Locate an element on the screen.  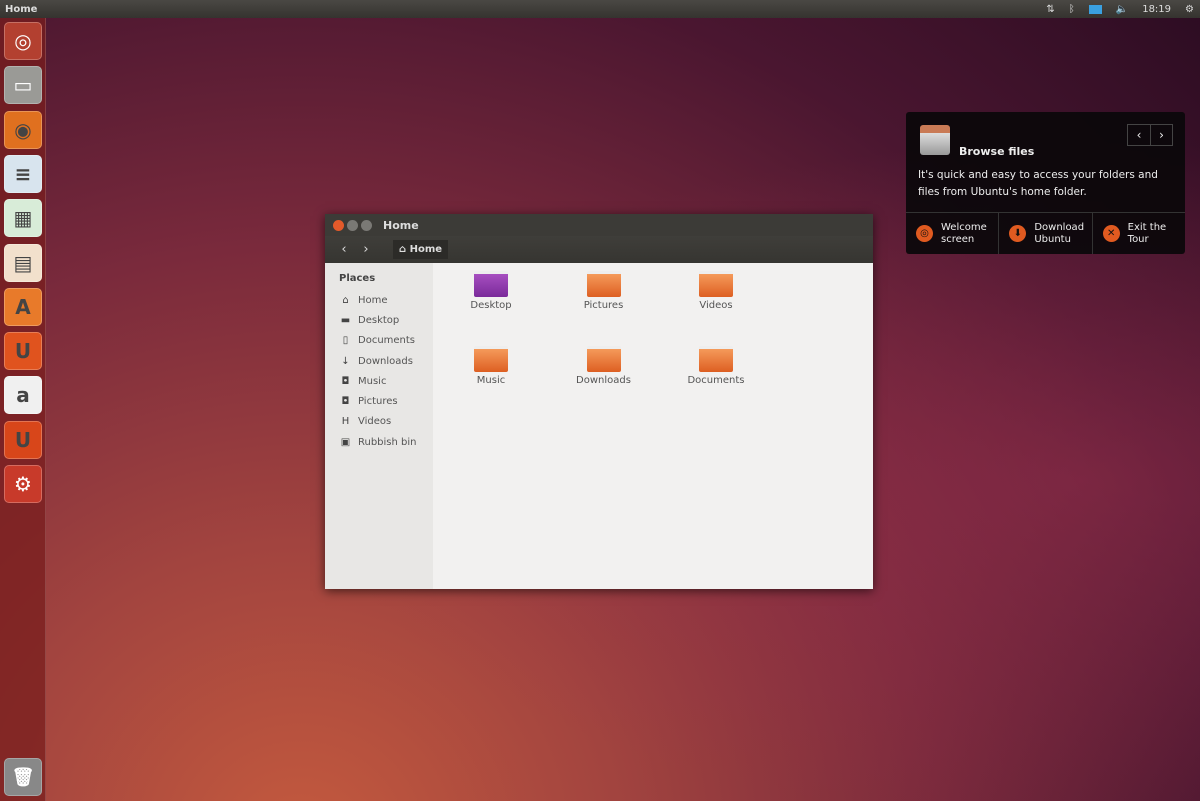
ubuntu-one-music-icon: U is located at coordinates (23, 439).